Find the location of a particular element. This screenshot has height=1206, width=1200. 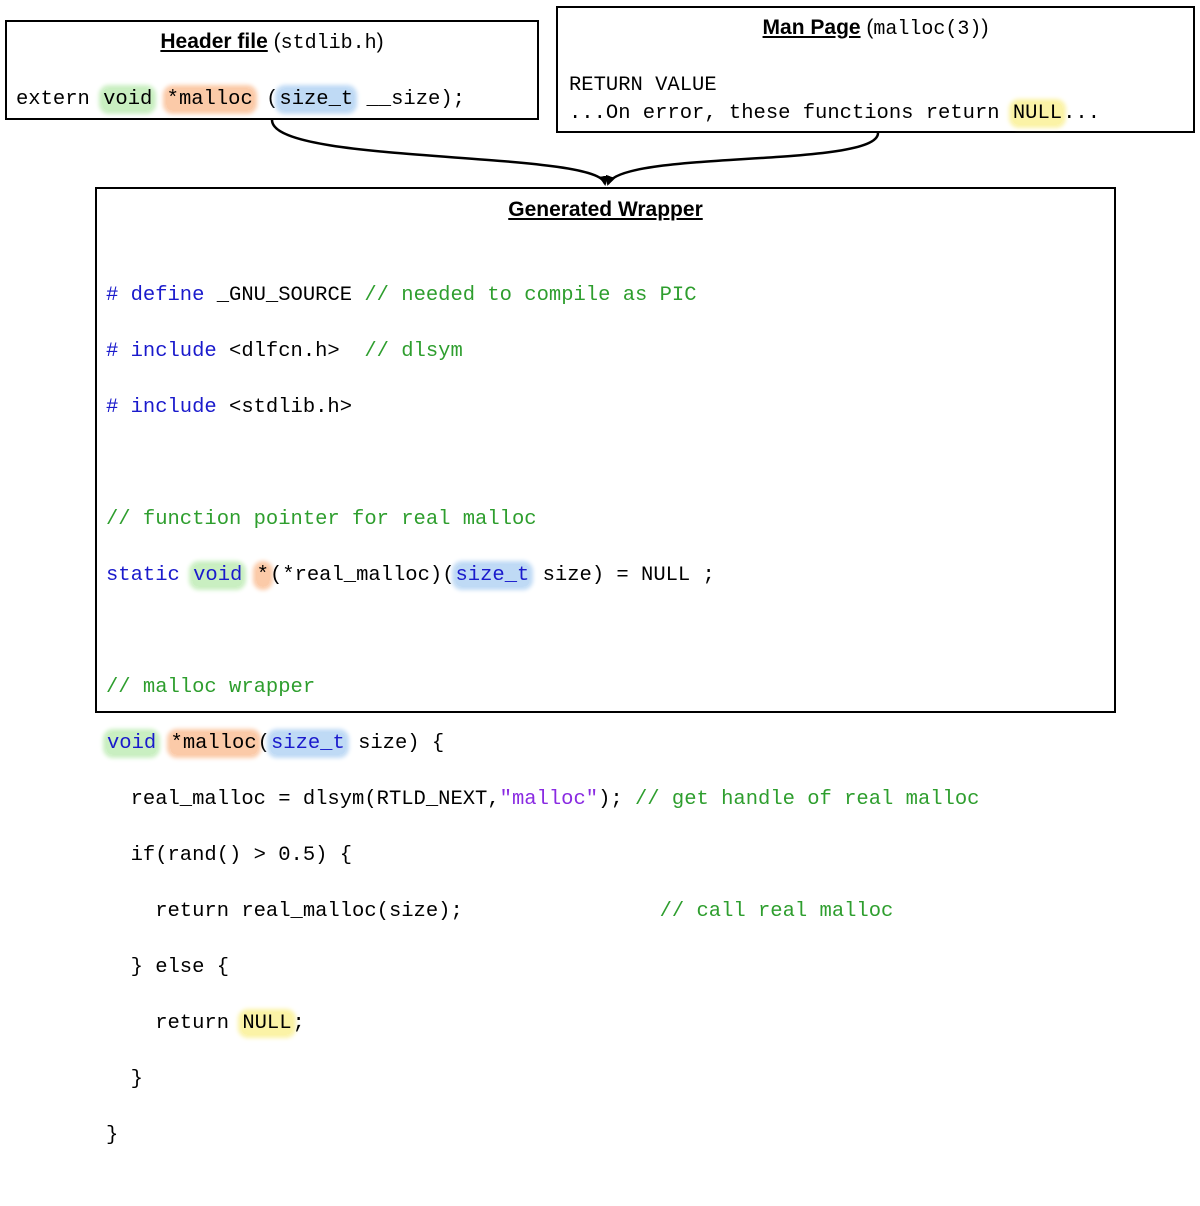

code-line-13: } is located at coordinates (124, 1079).